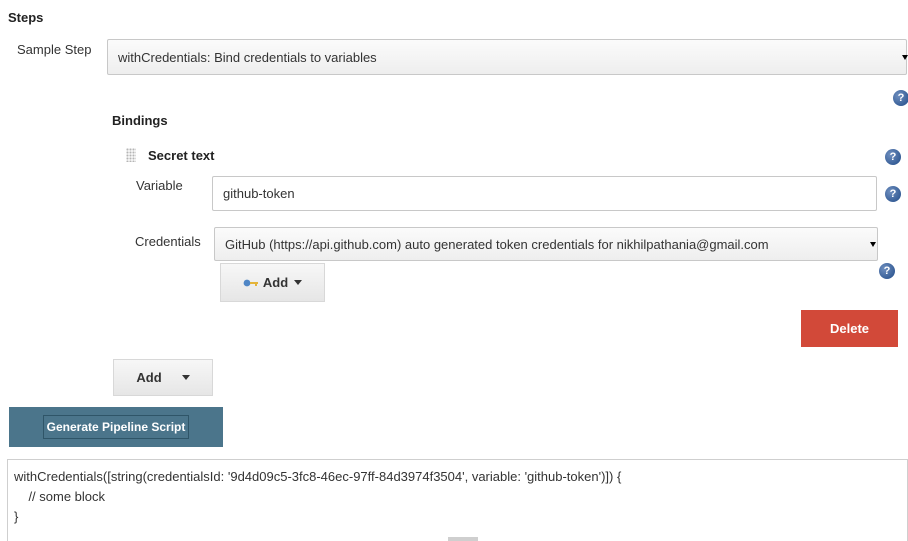 This screenshot has height=541, width=908. I want to click on add-credential-button: Add, so click(272, 282).